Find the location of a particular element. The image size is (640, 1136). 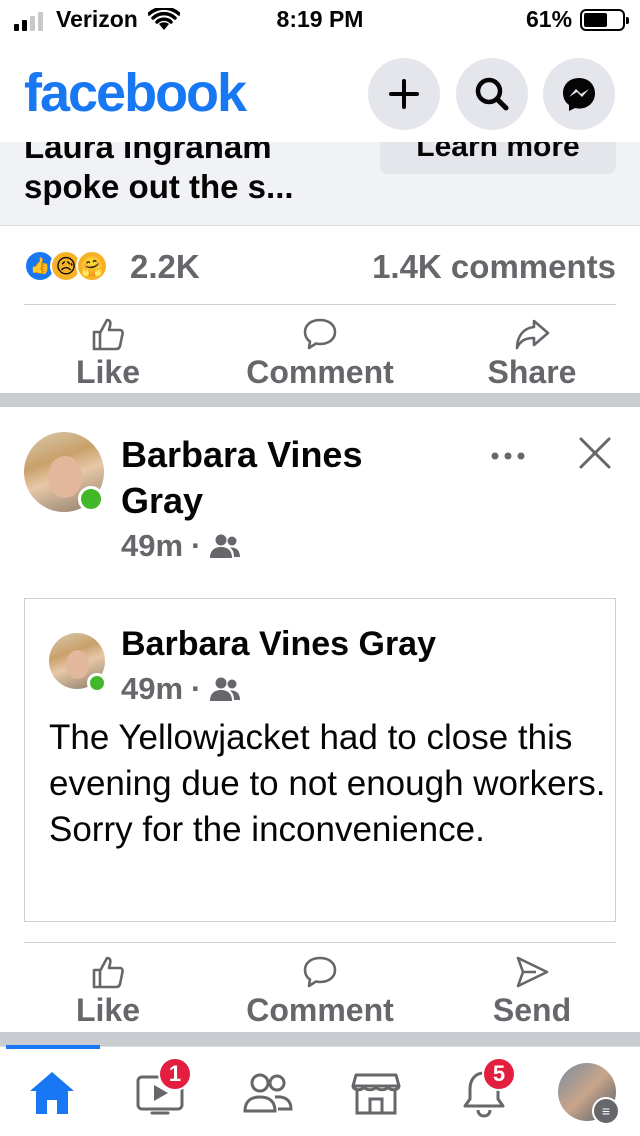

more-options-button is located at coordinates (508, 457).